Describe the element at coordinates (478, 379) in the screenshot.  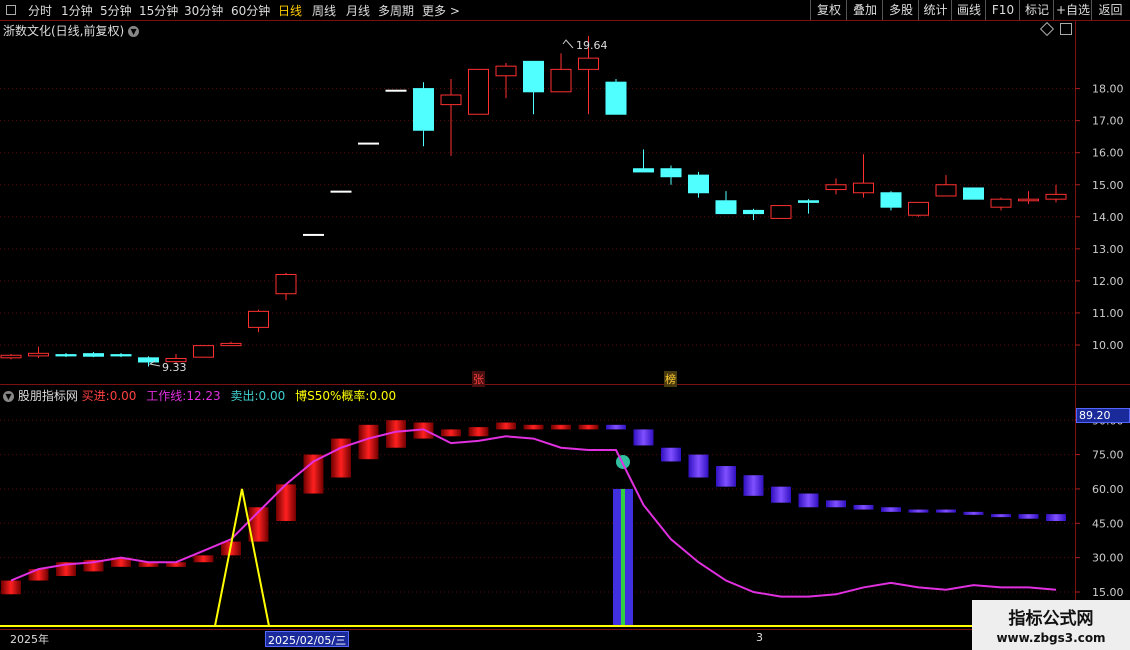
I see `limit-up-tag: 张` at that location.